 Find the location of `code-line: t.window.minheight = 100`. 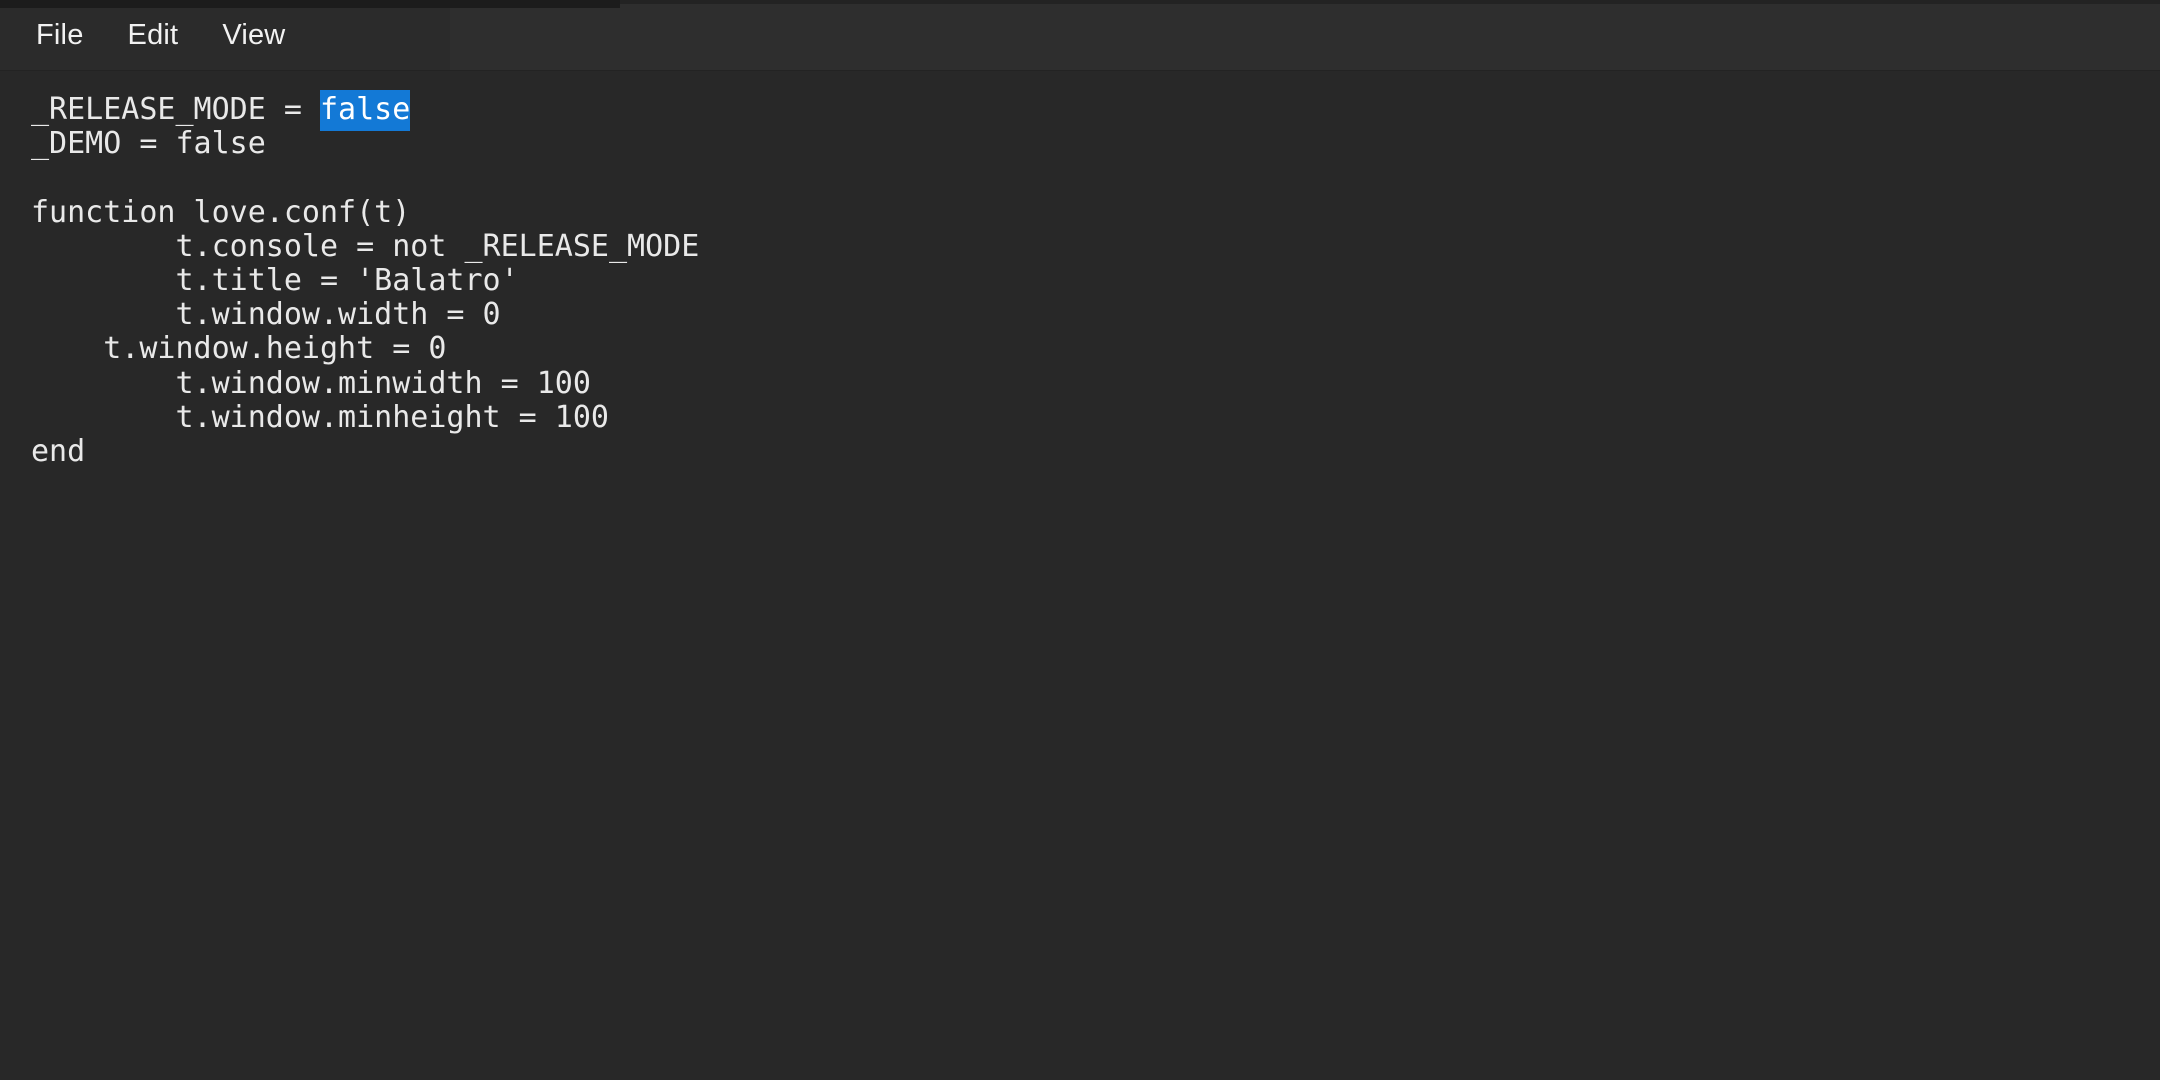

code-line: t.window.minheight = 100 is located at coordinates (1095, 417).